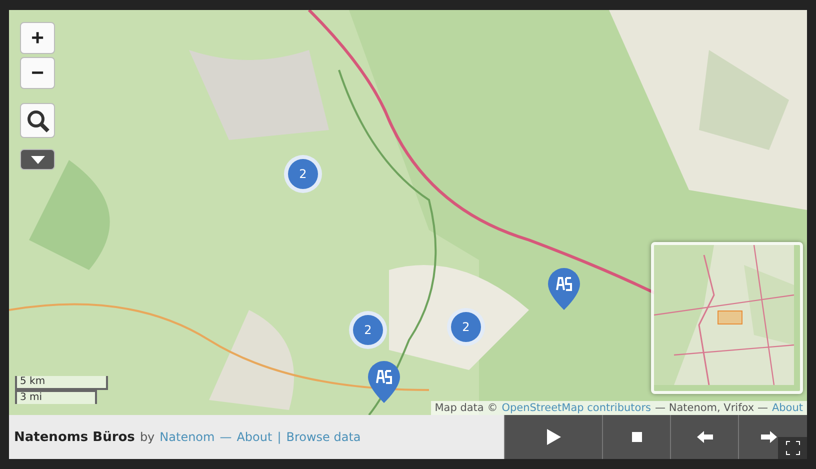  Describe the element at coordinates (758, 437) in the screenshot. I see `forward-button` at that location.